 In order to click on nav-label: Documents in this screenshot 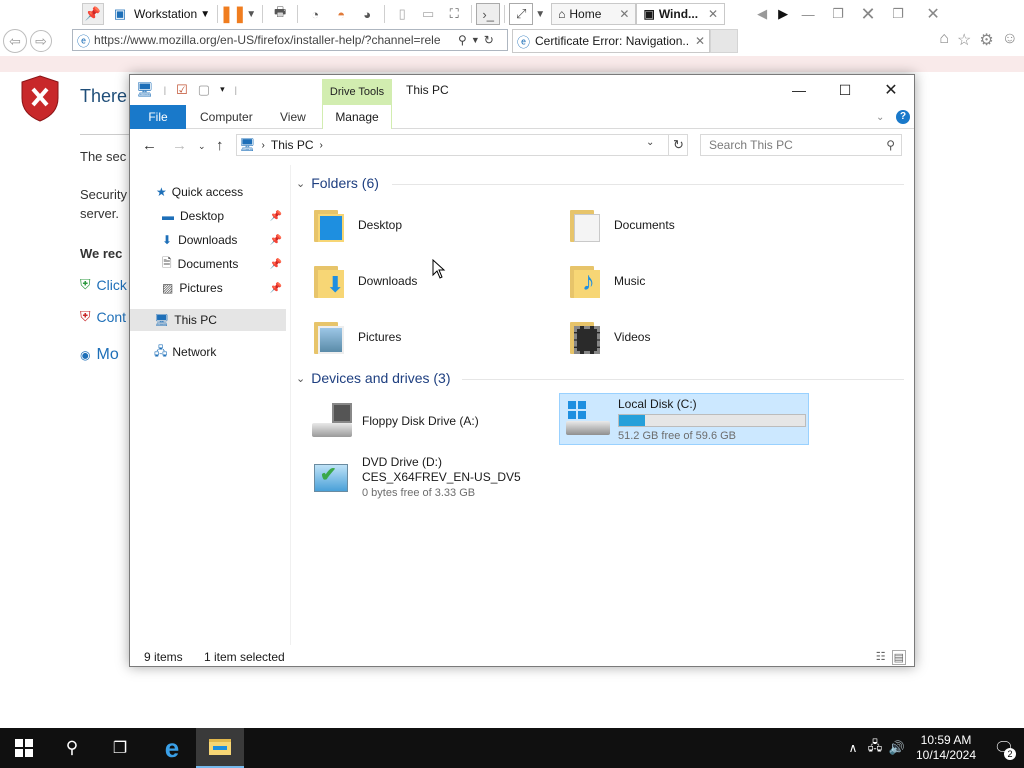, I will do `click(208, 264)`.